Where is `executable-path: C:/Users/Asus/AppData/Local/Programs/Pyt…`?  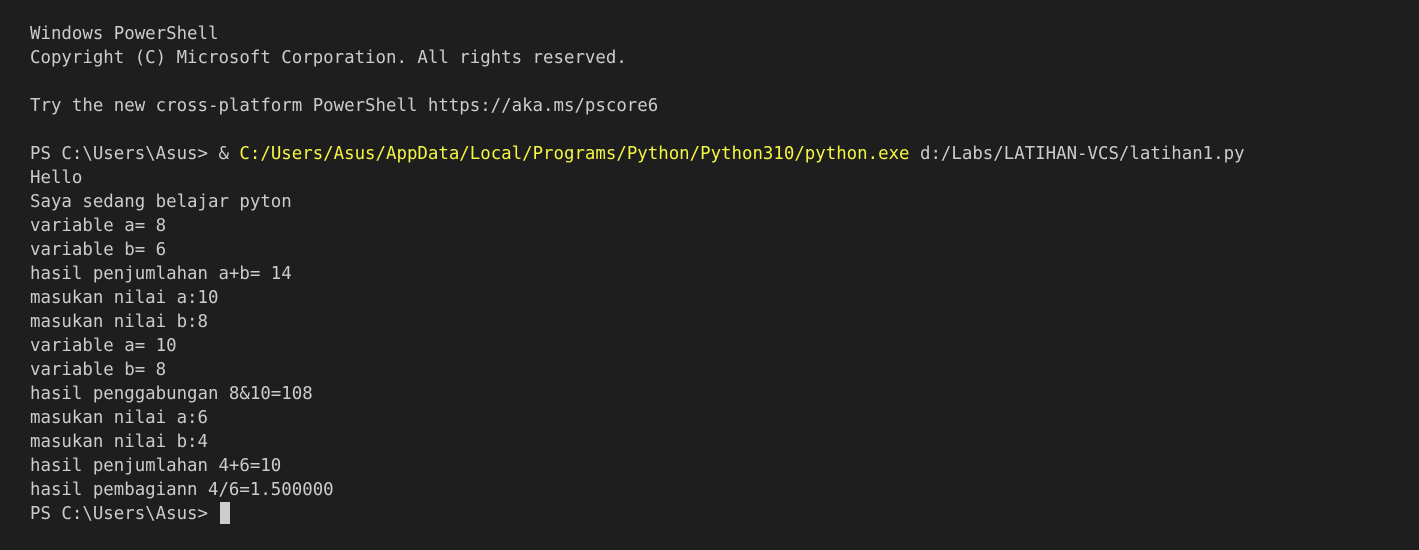 executable-path: C:/Users/Asus/AppData/Local/Programs/Pyt… is located at coordinates (574, 154).